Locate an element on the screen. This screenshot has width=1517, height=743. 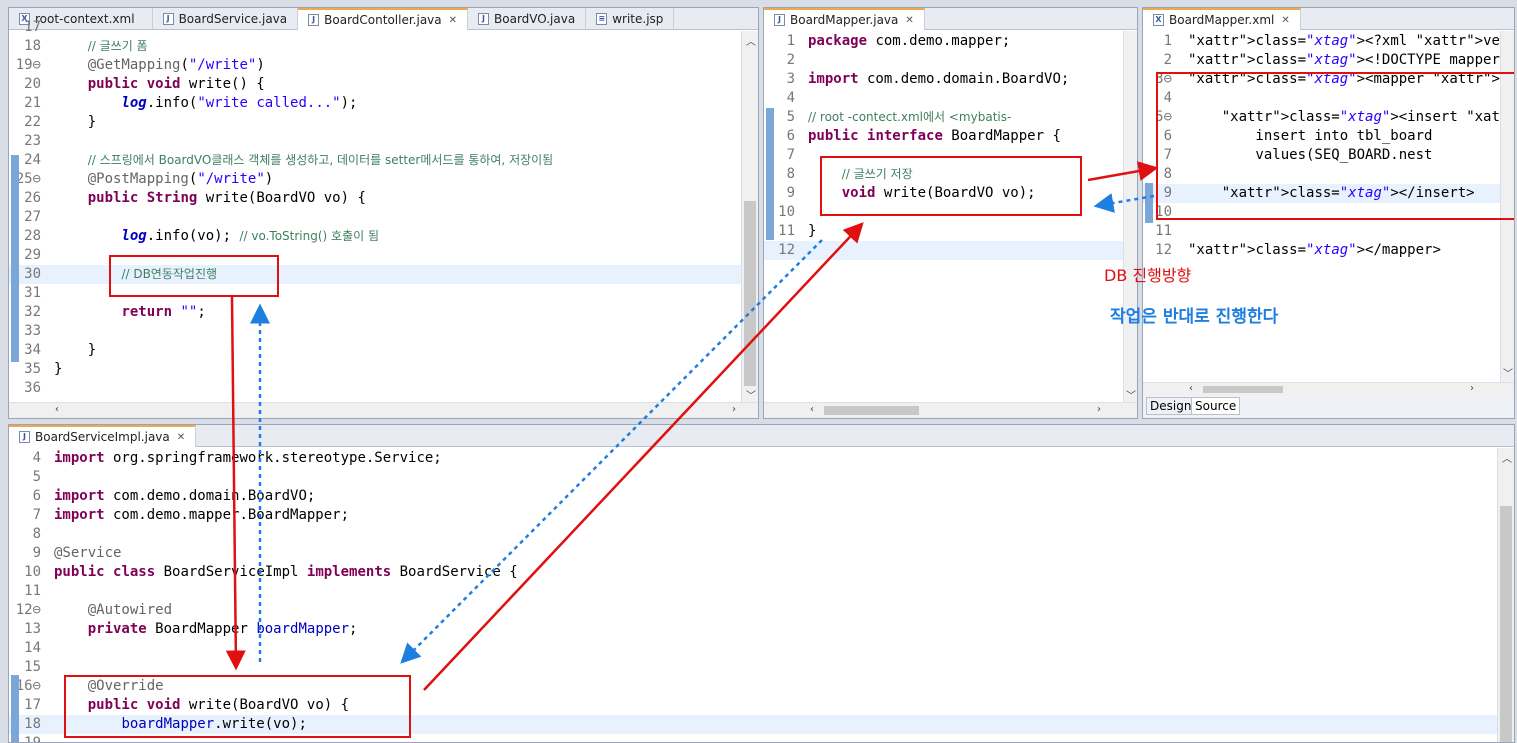
editor-tabbar: J BoardServiceImpl.java ✕ is located at coordinates (761, 436).